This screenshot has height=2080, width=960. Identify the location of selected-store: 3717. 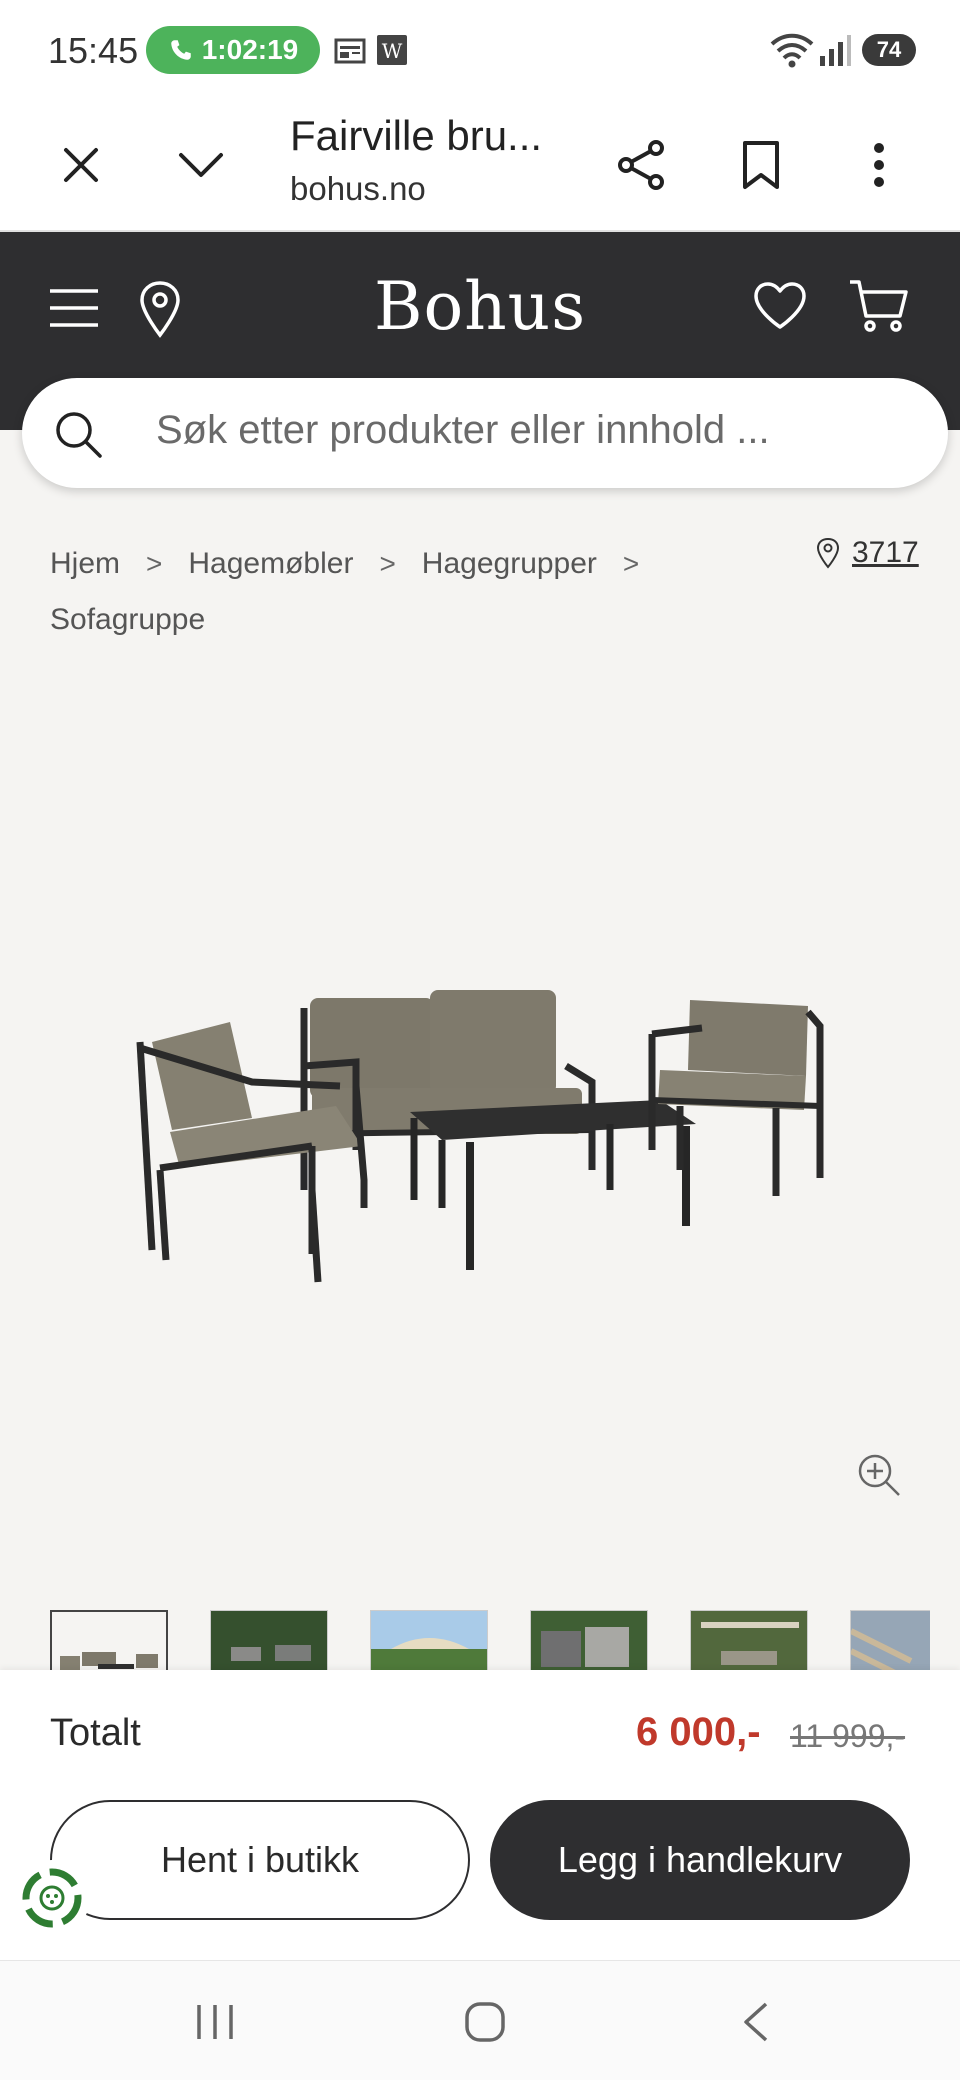
(867, 553).